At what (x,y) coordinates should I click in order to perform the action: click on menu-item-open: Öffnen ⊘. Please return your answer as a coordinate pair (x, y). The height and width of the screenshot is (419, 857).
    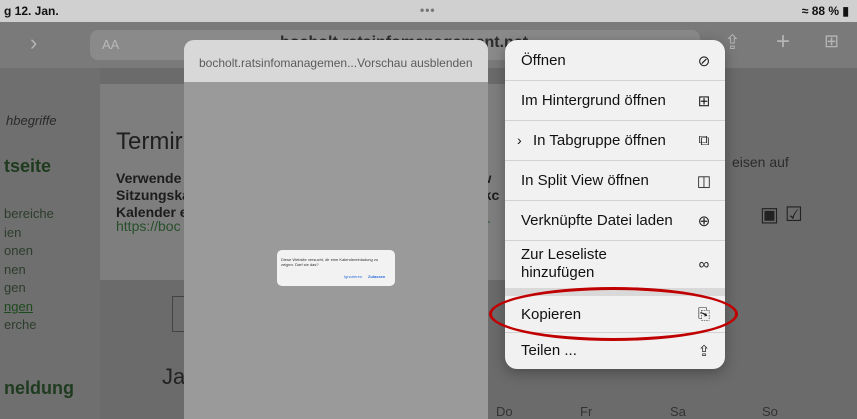
    Looking at the image, I should click on (615, 60).